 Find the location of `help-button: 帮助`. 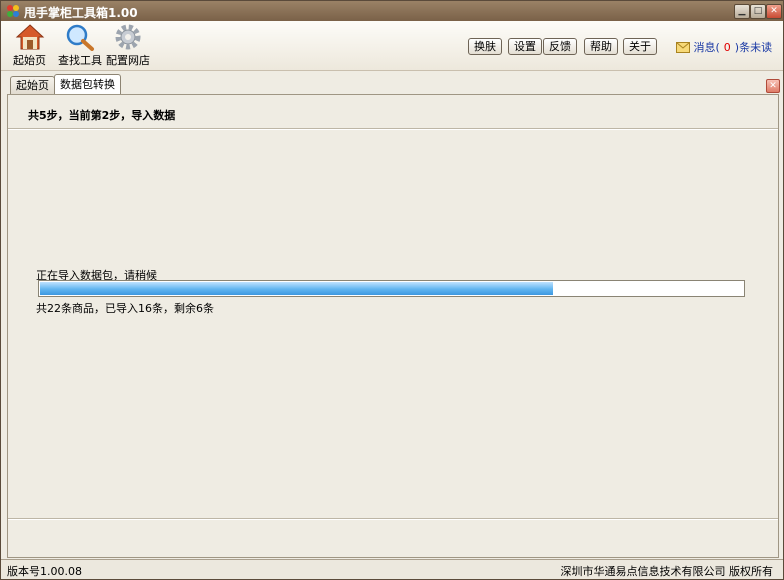

help-button: 帮助 is located at coordinates (601, 46).